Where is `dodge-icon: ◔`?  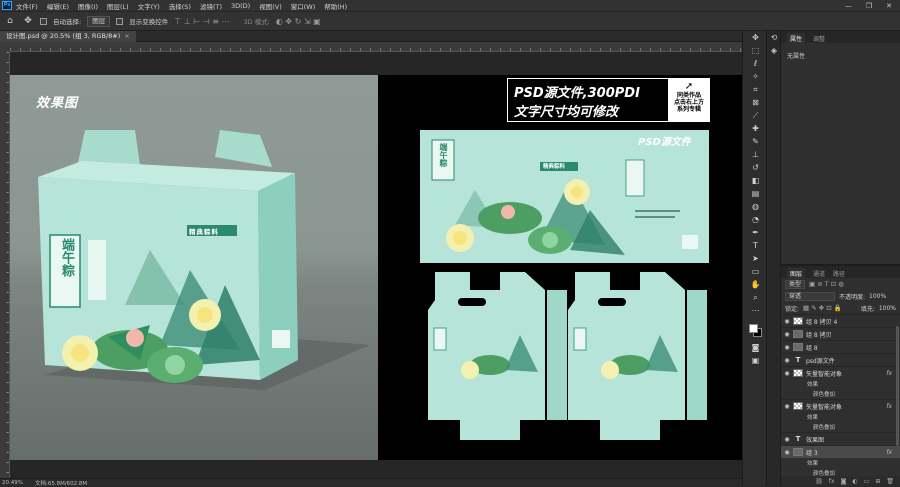 dodge-icon: ◔ is located at coordinates (755, 219).